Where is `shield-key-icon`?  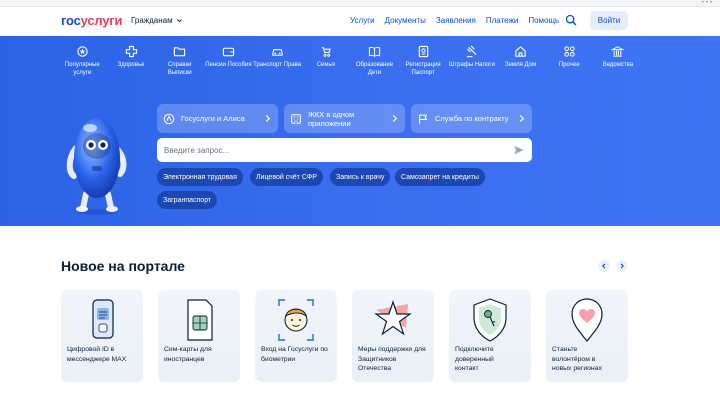
shield-key-icon is located at coordinates (490, 320).